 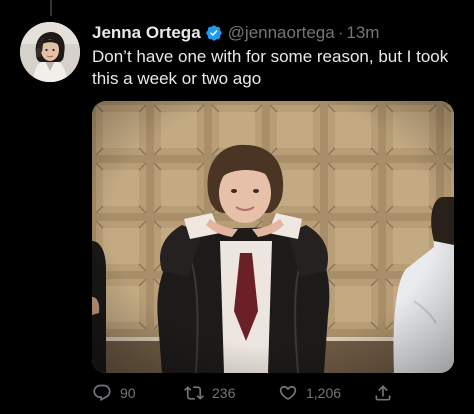 What do you see at coordinates (224, 393) in the screenshot?
I see `retweet-count: 236` at bounding box center [224, 393].